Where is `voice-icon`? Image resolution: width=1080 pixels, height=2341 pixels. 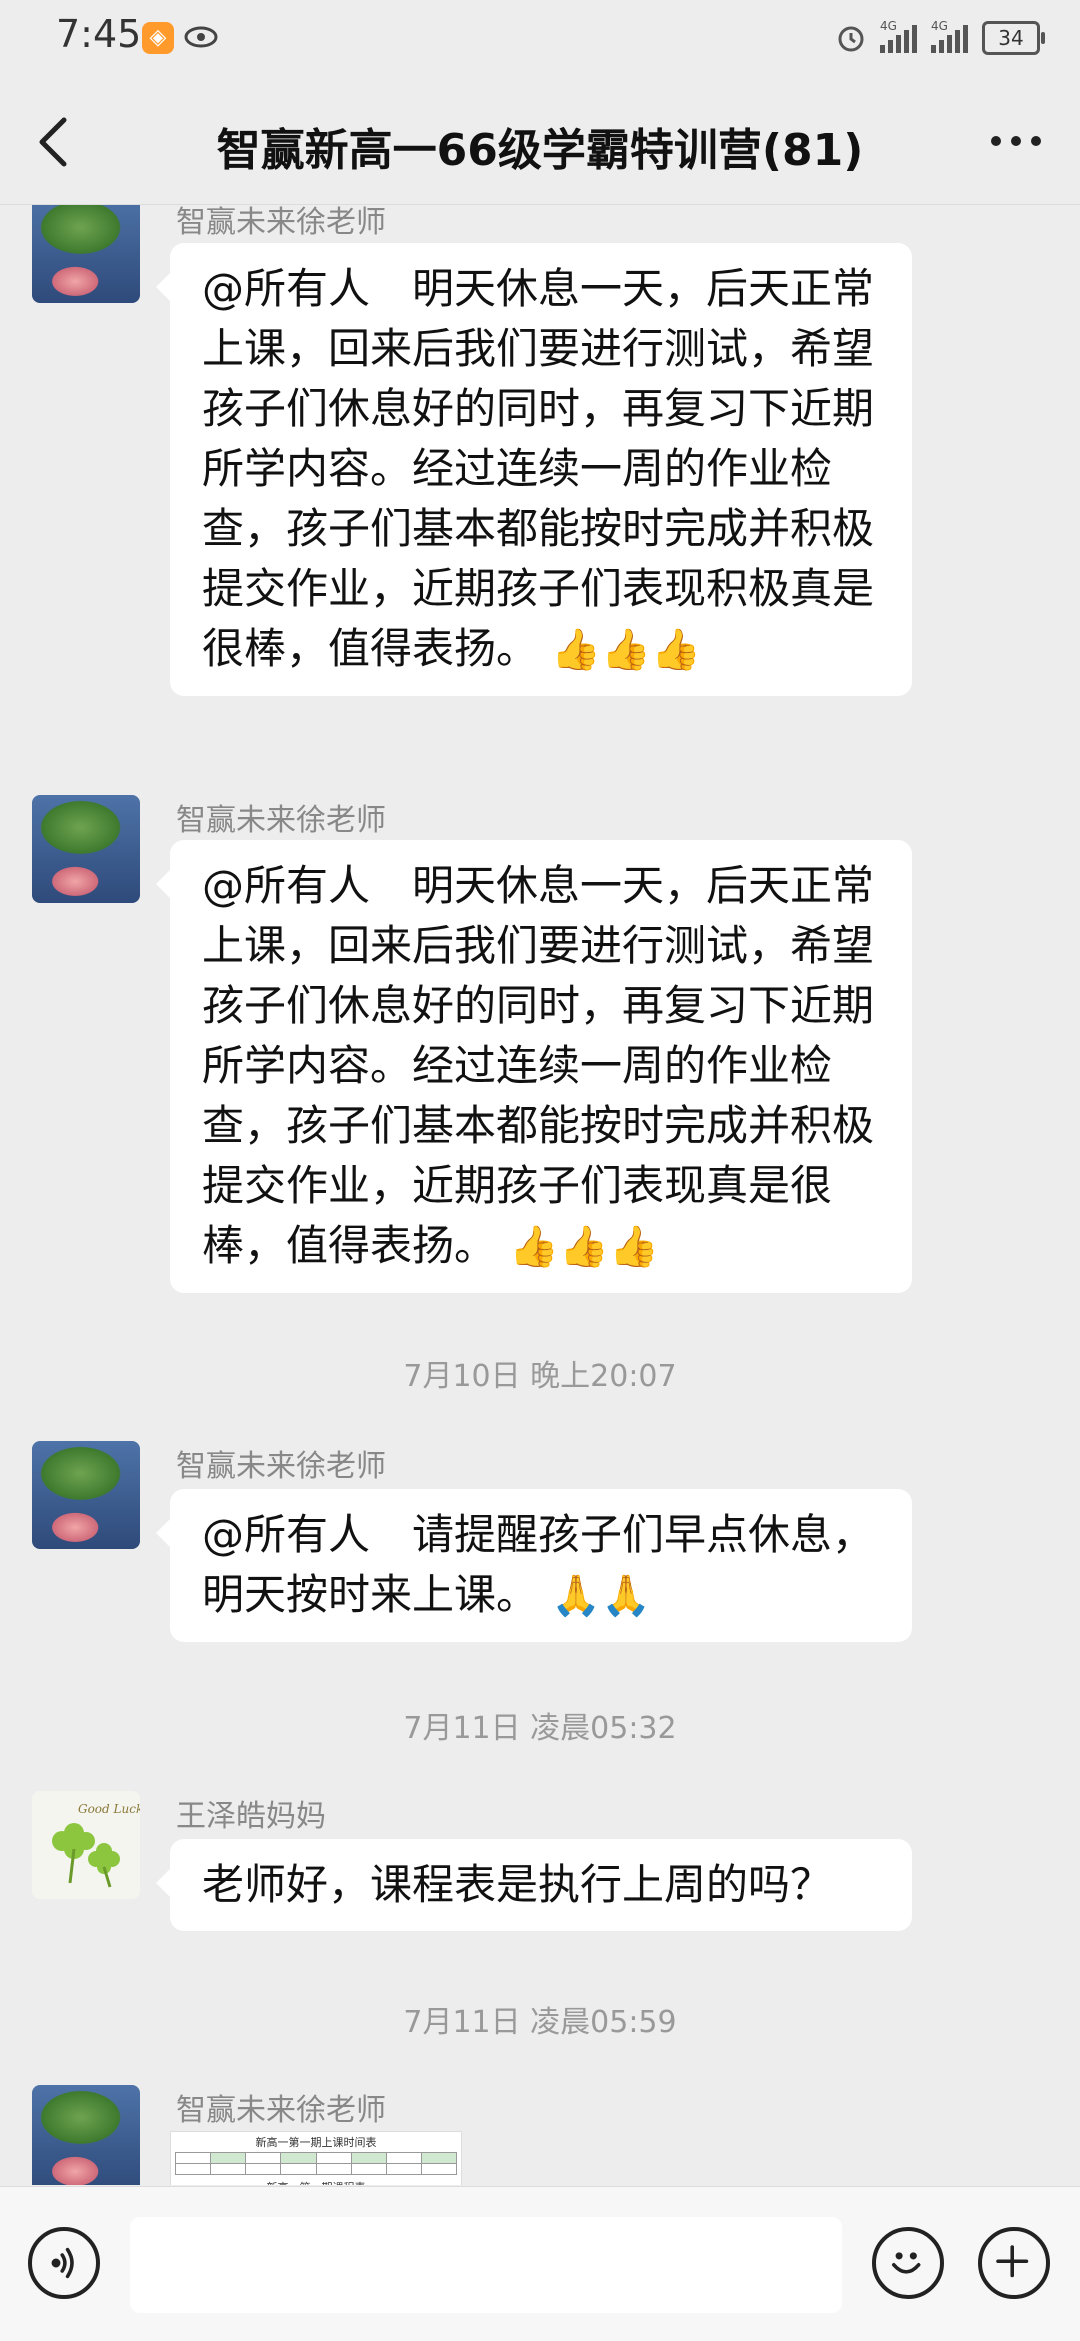
voice-icon is located at coordinates (62, 2263).